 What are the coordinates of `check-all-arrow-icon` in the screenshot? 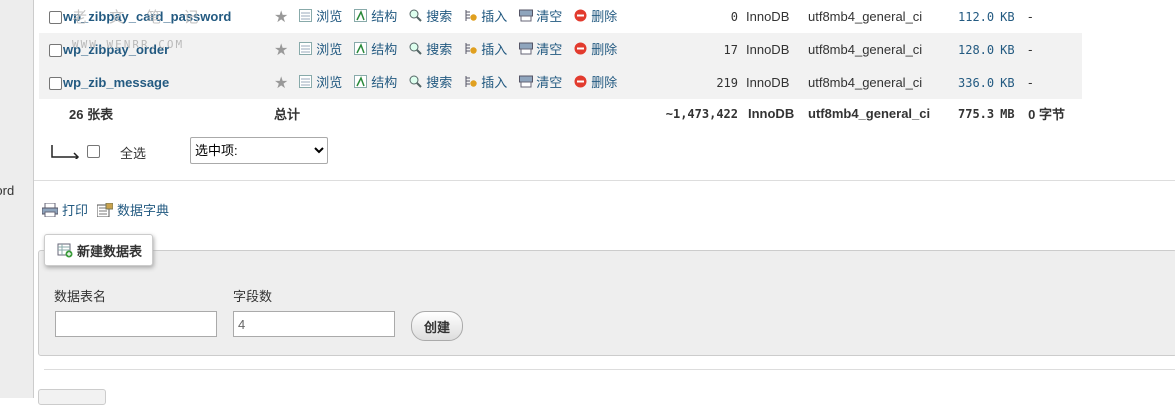 It's located at (65, 152).